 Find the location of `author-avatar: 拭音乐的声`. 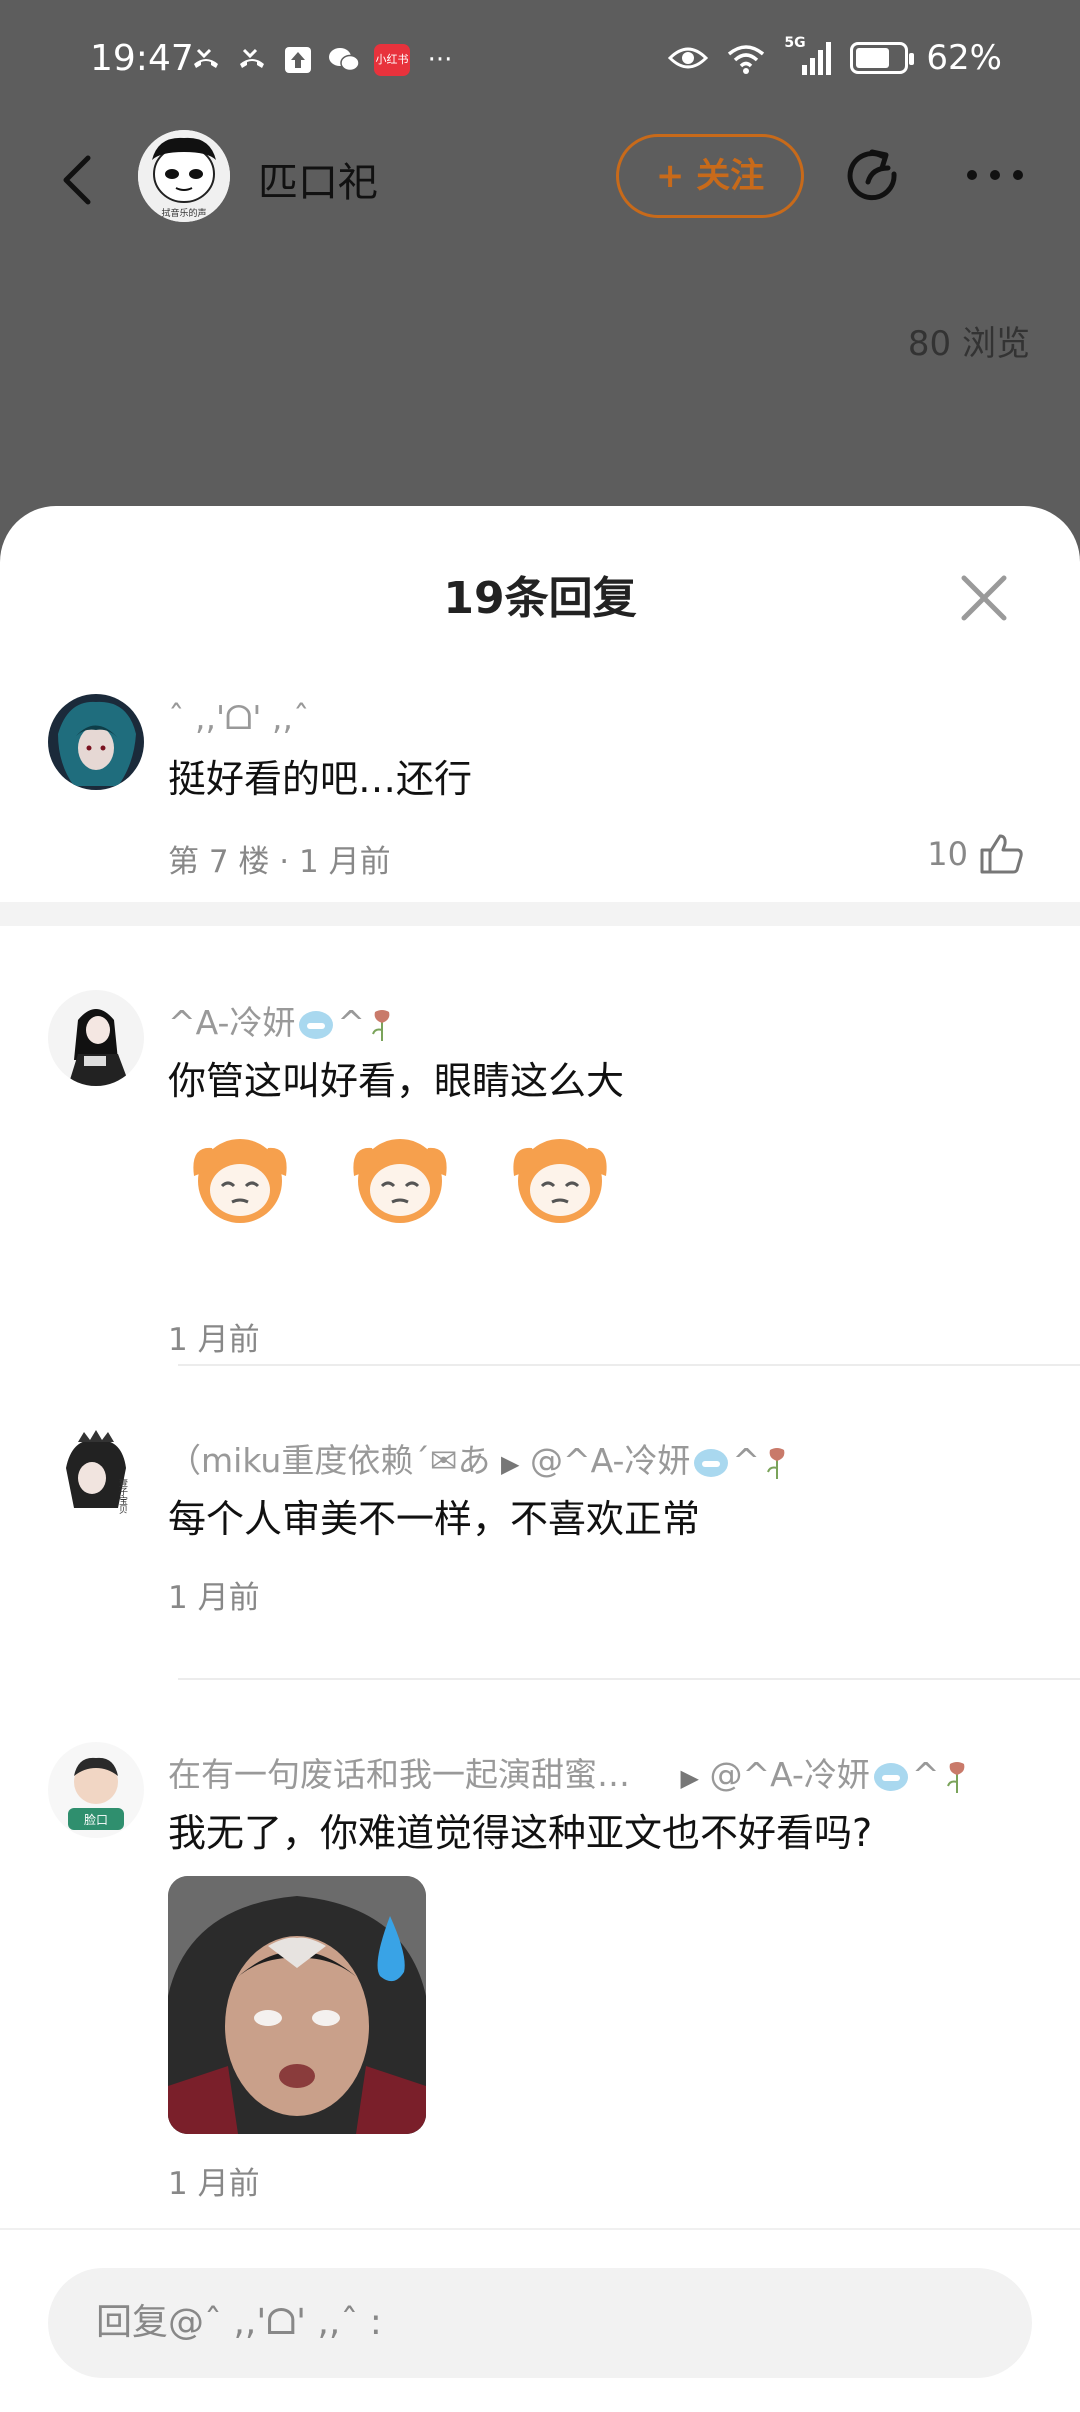

author-avatar: 拭音乐的声 is located at coordinates (184, 176).